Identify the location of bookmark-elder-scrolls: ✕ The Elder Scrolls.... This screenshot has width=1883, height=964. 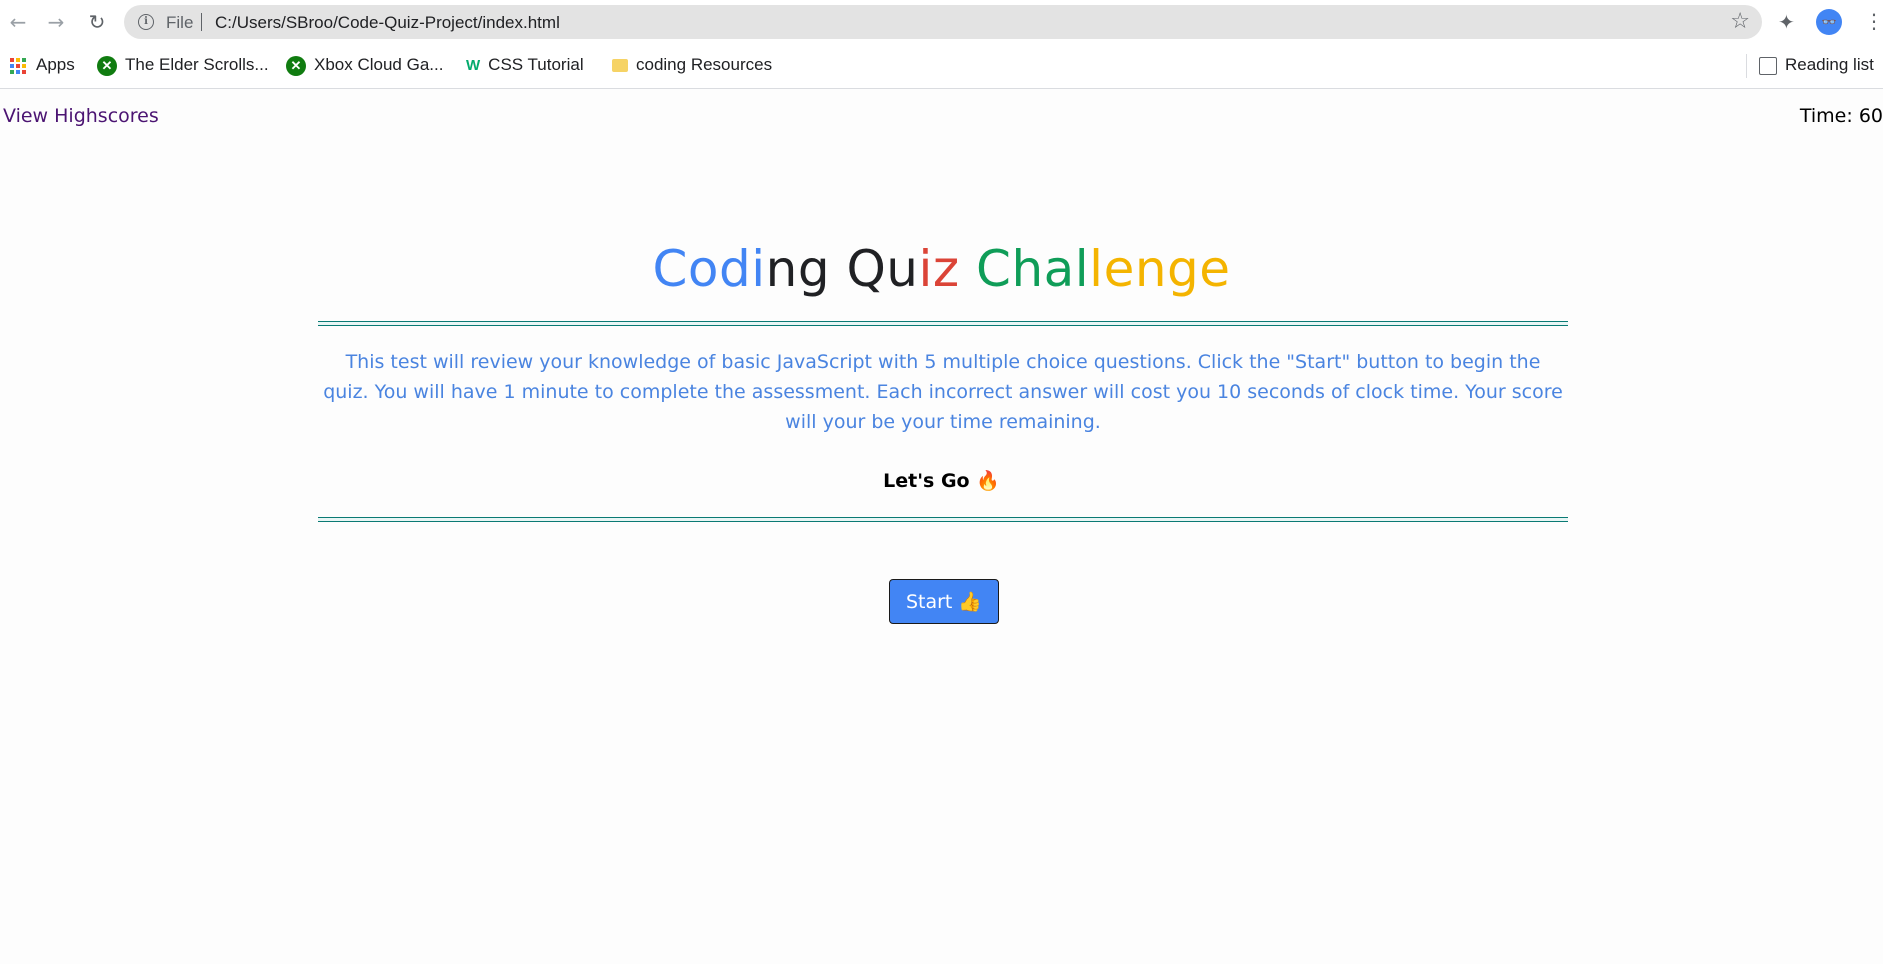
(183, 65).